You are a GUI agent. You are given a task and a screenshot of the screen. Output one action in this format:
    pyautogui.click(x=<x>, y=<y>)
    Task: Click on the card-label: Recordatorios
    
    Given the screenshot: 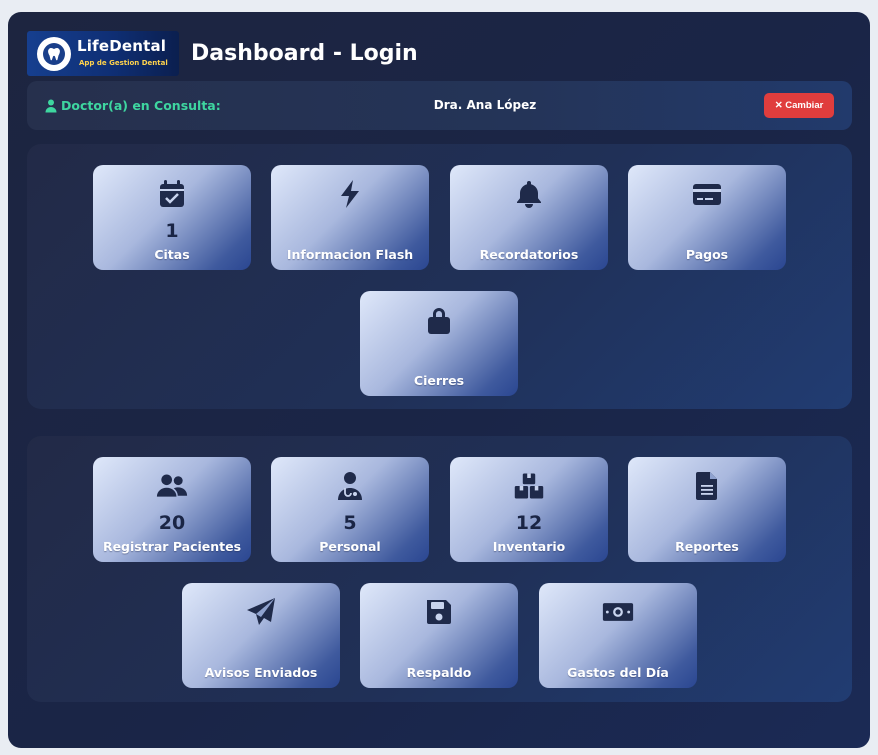 What is the action you would take?
    pyautogui.click(x=529, y=254)
    